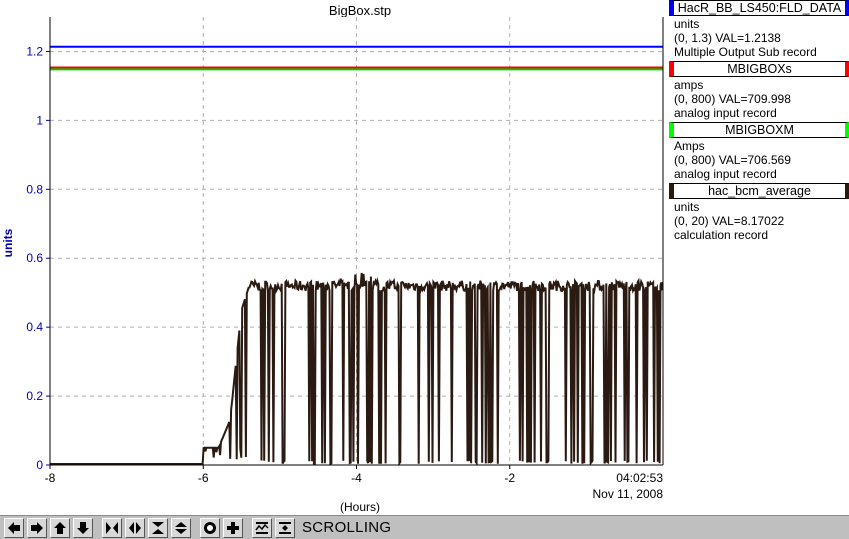  I want to click on mouse-mode-icon, so click(285, 527).